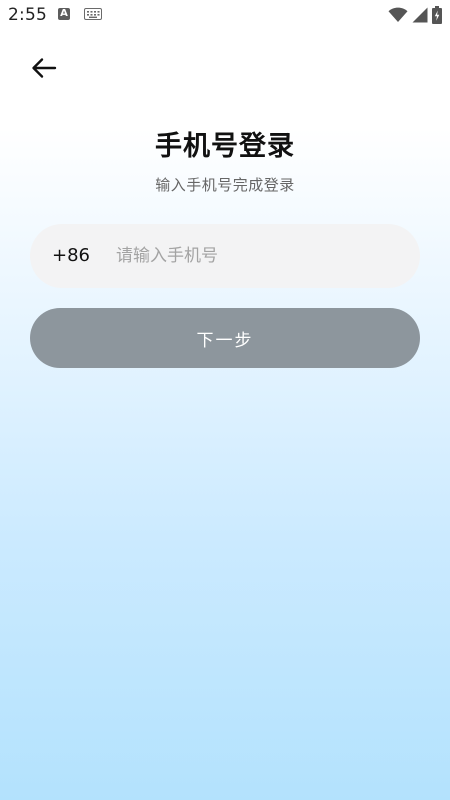 The width and height of the screenshot is (450, 800). What do you see at coordinates (225, 185) in the screenshot?
I see `page-subtitle: 输入手机号完成登录` at bounding box center [225, 185].